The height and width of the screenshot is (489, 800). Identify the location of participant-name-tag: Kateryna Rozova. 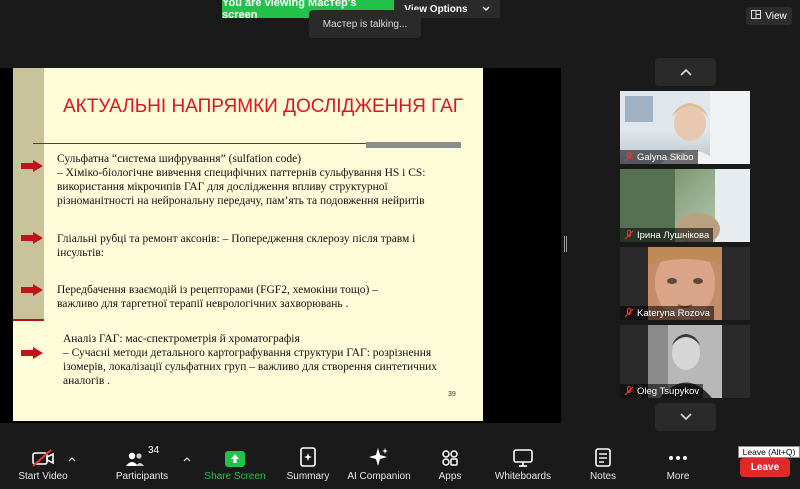
(667, 313).